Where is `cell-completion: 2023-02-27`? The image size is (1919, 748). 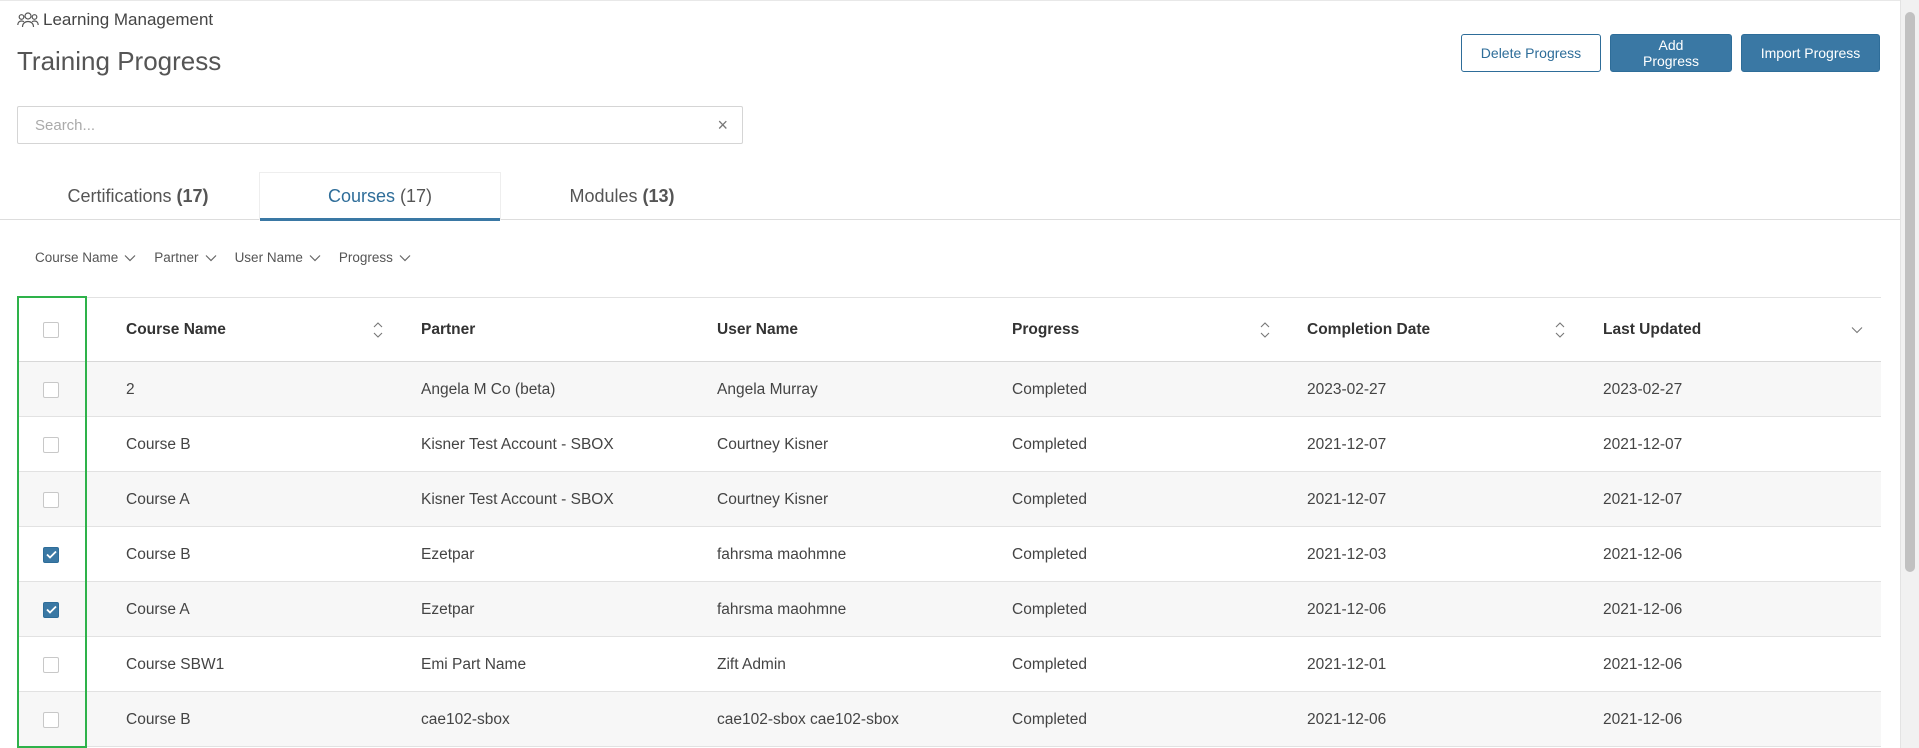 cell-completion: 2023-02-27 is located at coordinates (1347, 389).